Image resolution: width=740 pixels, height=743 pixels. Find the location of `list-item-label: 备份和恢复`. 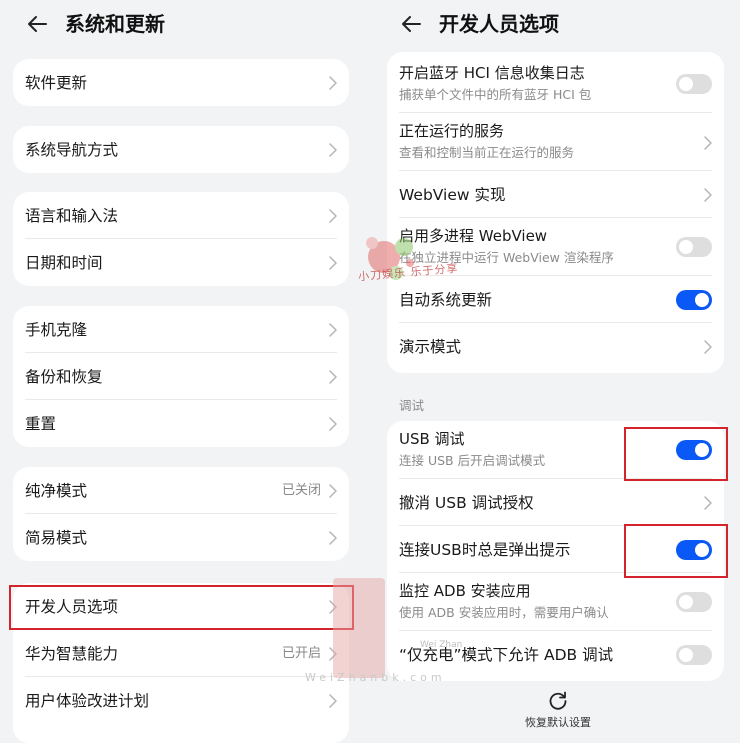

list-item-label: 备份和恢复 is located at coordinates (64, 377).